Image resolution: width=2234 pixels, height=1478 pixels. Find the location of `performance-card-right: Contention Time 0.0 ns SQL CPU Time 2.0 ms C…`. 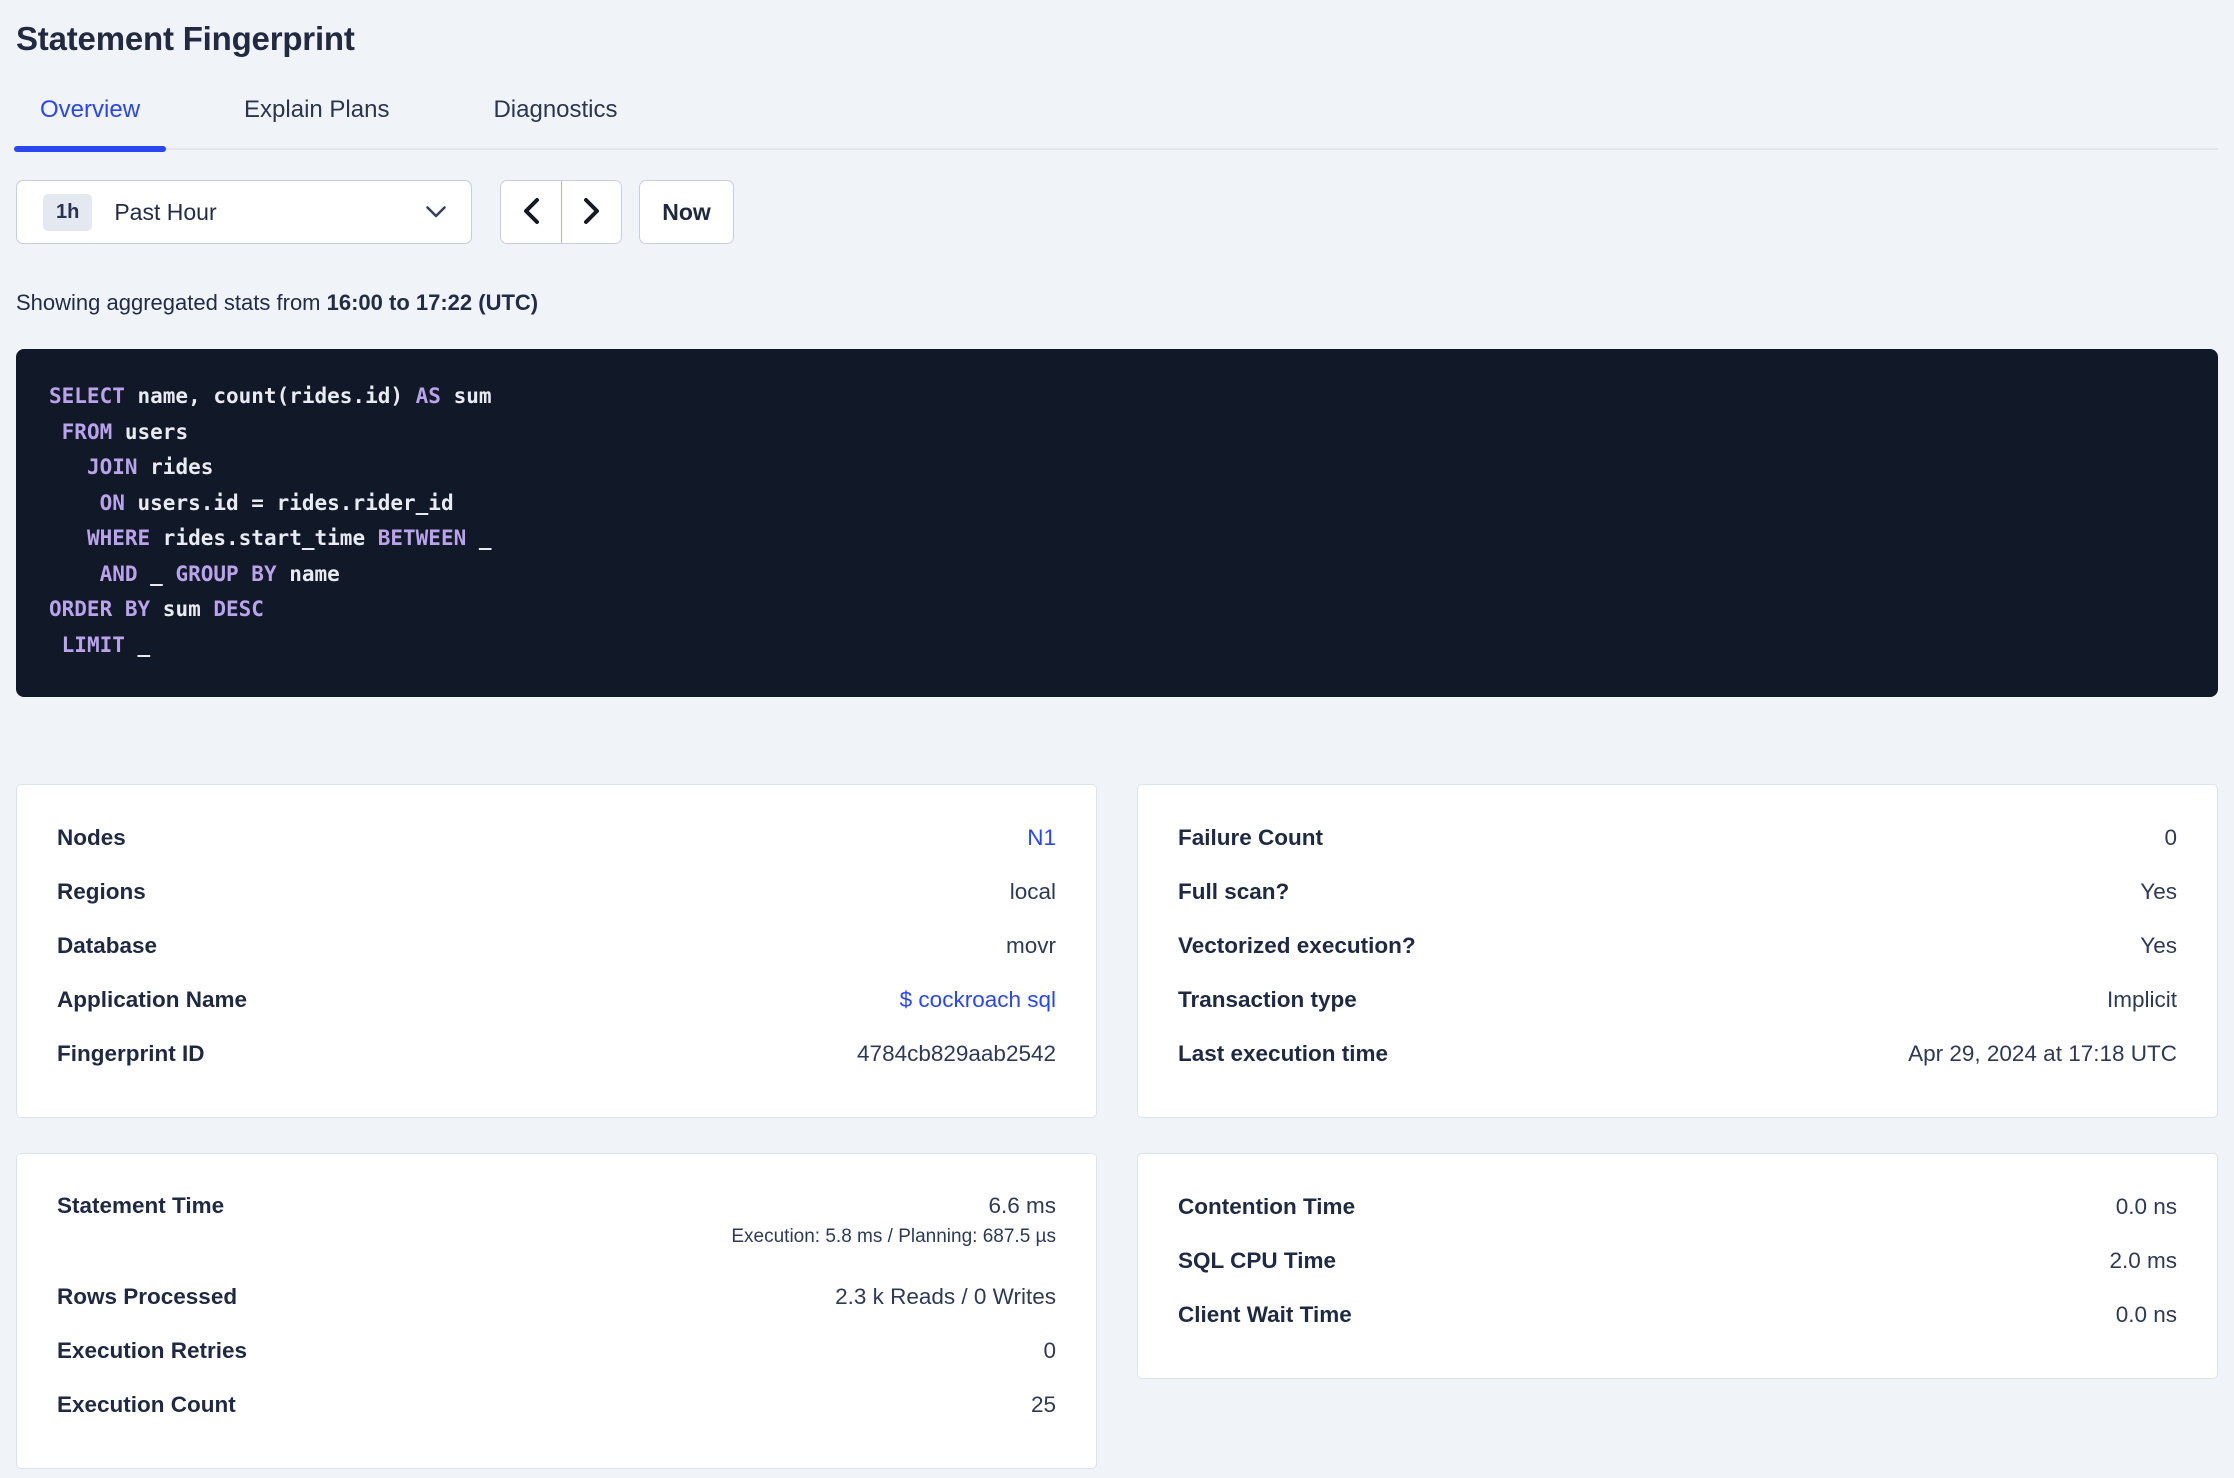

performance-card-right: Contention Time 0.0 ns SQL CPU Time 2.0 ms C… is located at coordinates (1677, 1266).